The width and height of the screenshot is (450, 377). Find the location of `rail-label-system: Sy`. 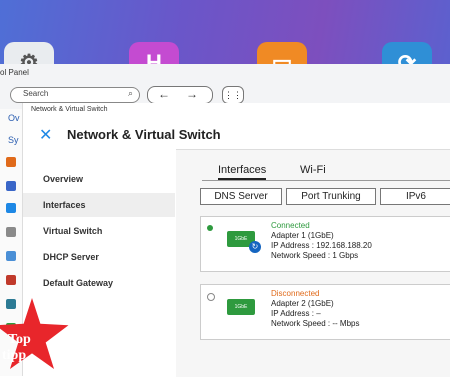

rail-label-system: Sy is located at coordinates (13, 140).